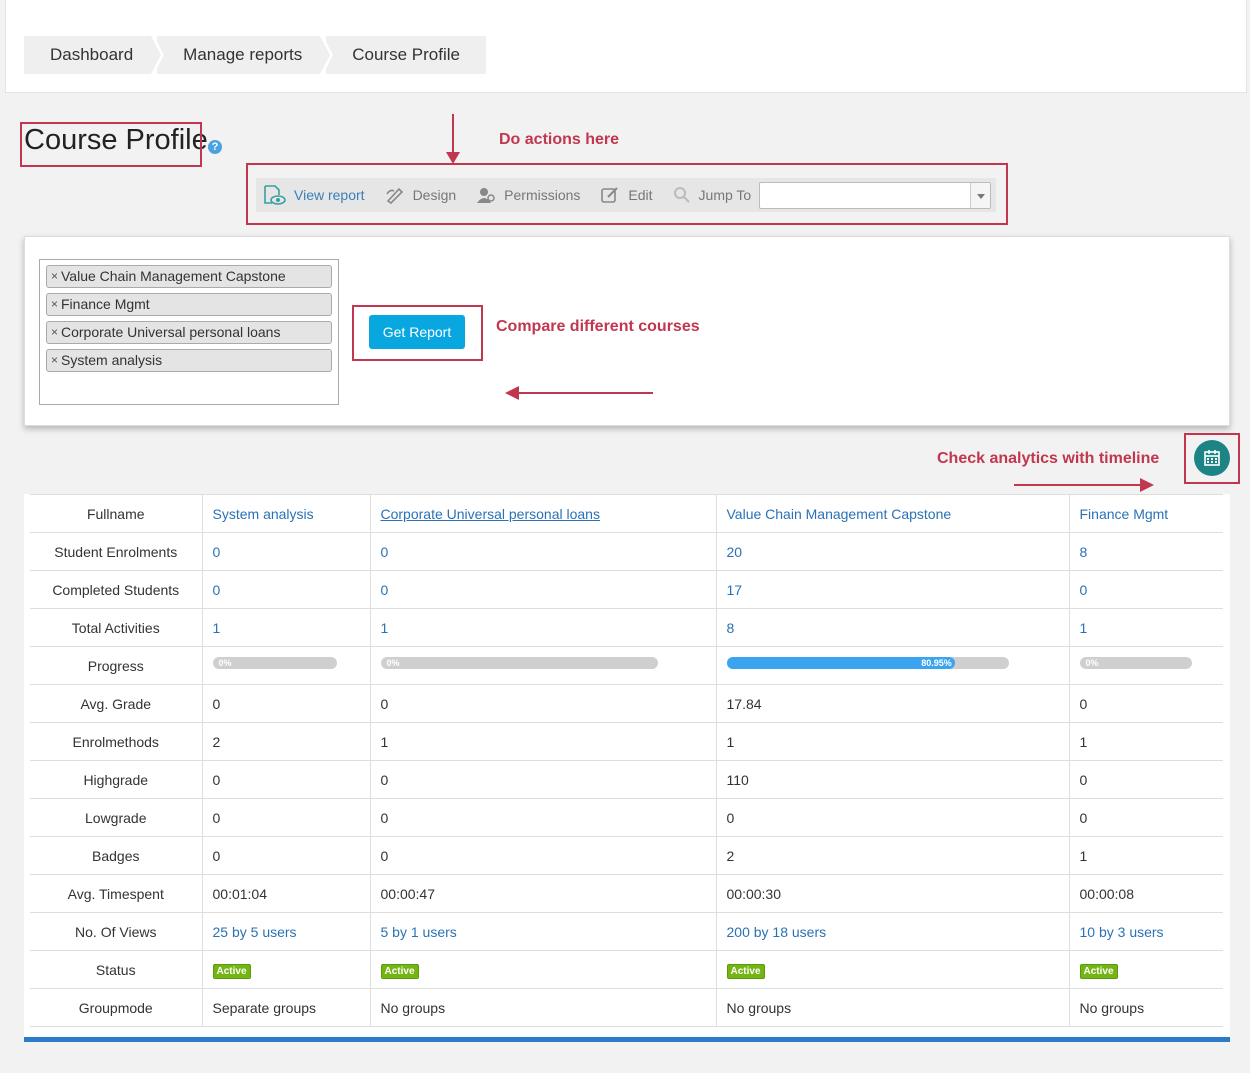  What do you see at coordinates (255, 932) in the screenshot?
I see `views-link: 25 by 5 users` at bounding box center [255, 932].